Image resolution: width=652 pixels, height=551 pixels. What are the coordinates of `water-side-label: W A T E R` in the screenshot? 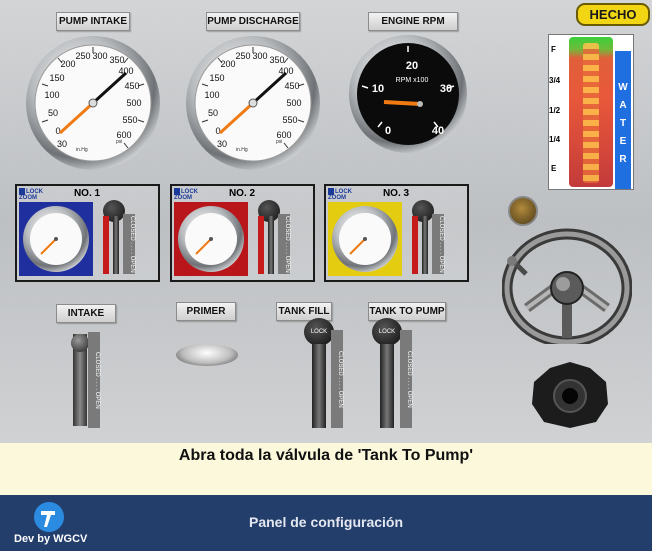 It's located at (623, 120).